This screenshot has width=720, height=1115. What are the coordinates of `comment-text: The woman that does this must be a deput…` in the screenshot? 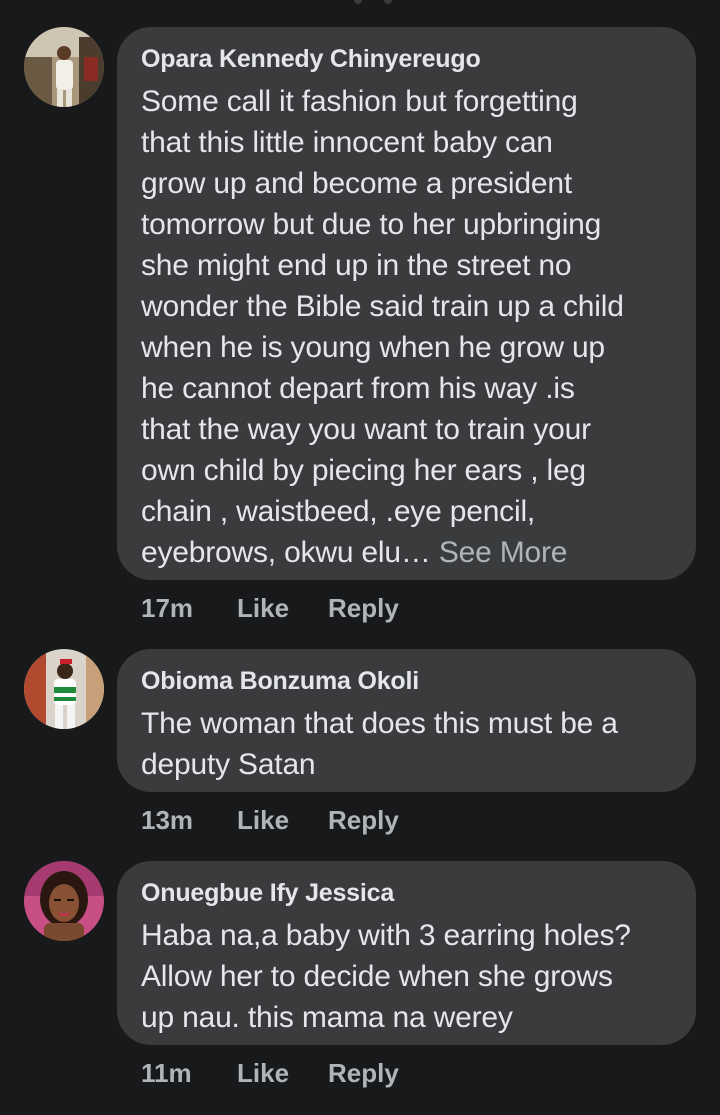 It's located at (379, 744).